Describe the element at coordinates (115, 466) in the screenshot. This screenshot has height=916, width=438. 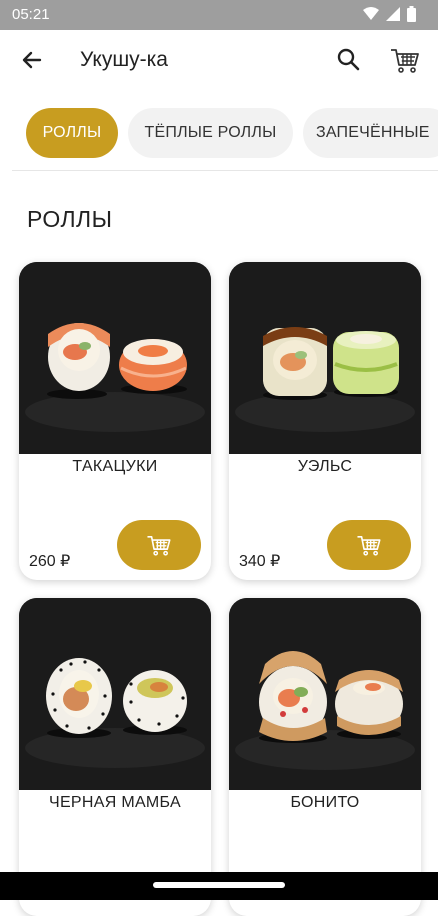
I see `product-name: ТАКАЦУКИ` at that location.